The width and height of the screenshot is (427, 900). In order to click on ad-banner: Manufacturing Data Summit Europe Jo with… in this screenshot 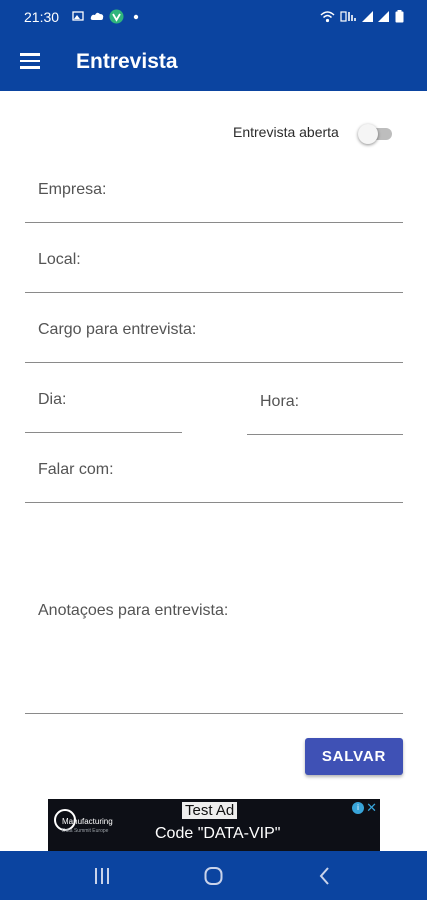, I will do `click(214, 825)`.